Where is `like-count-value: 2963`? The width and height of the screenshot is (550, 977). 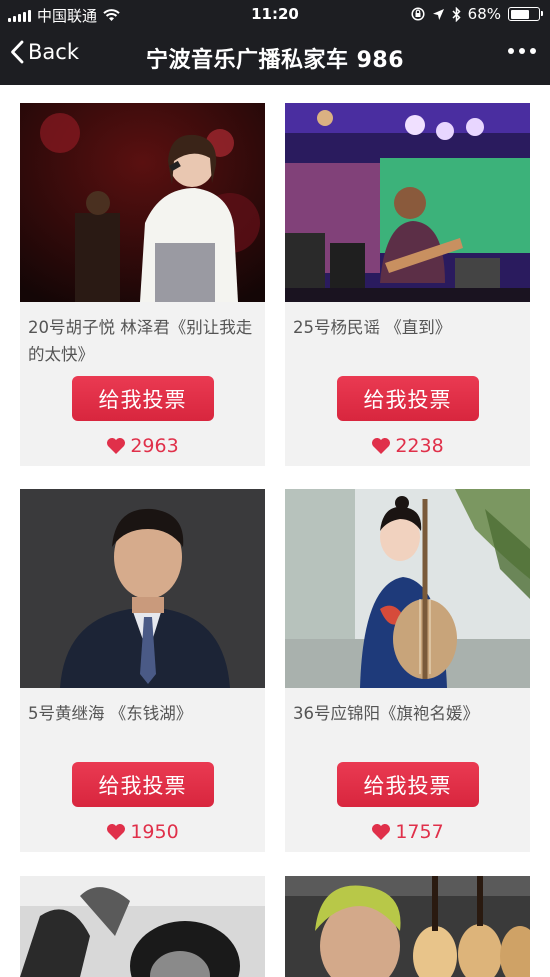
like-count-value: 2963 is located at coordinates (154, 446).